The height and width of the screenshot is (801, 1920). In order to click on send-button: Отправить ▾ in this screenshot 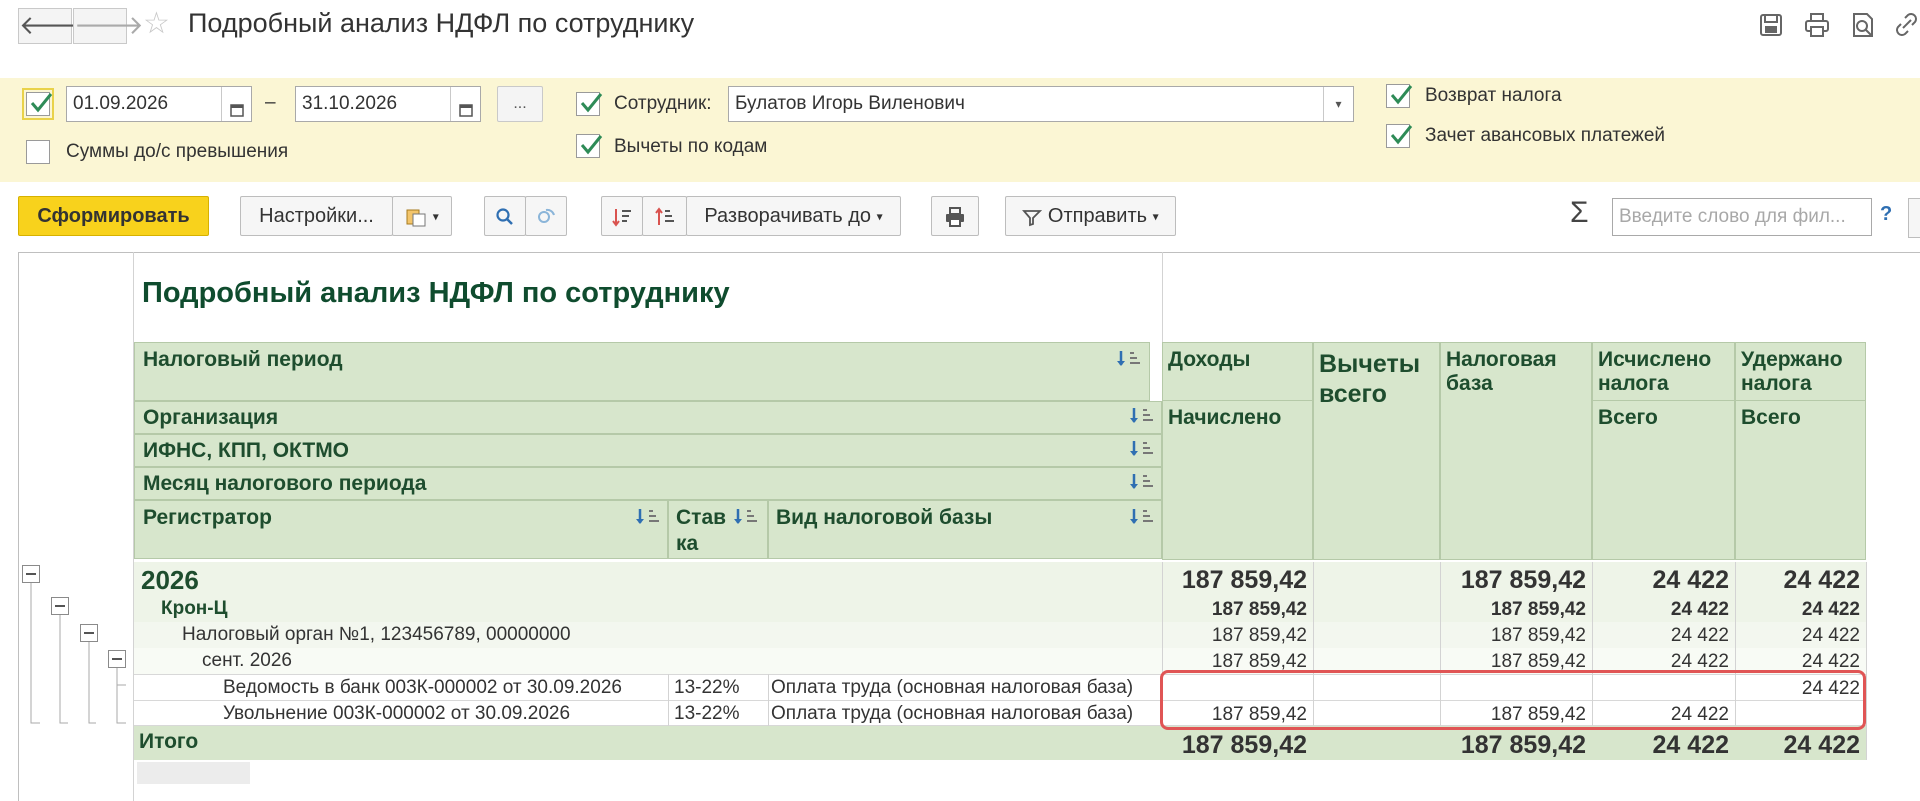, I will do `click(1090, 216)`.